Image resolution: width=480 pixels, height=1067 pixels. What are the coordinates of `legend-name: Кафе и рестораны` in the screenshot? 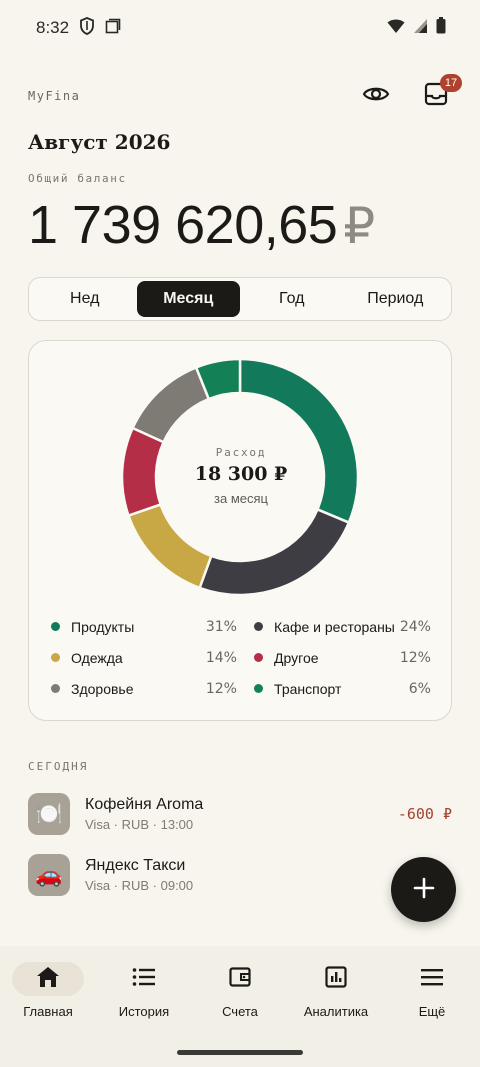 It's located at (334, 626).